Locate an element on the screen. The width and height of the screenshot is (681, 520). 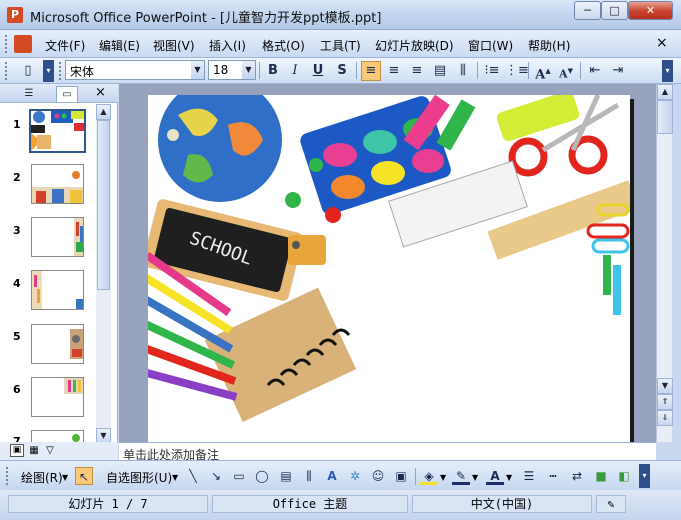
increase-font-icon: A▲ is located at coordinates (543, 71).